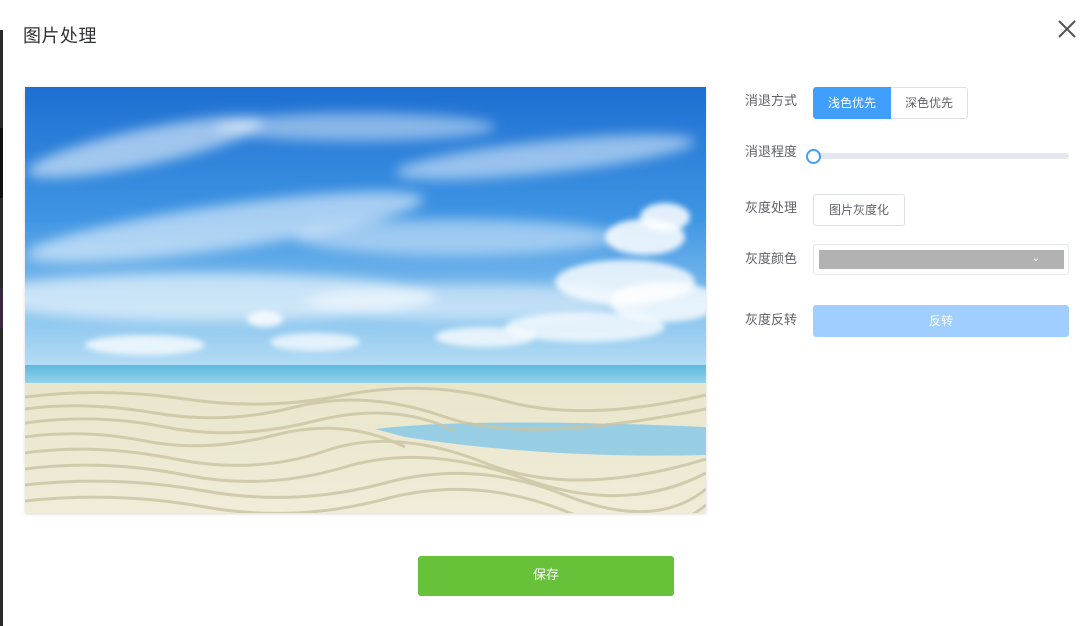 Image resolution: width=1089 pixels, height=626 pixels. Describe the element at coordinates (941, 156) in the screenshot. I see `slider-track` at that location.